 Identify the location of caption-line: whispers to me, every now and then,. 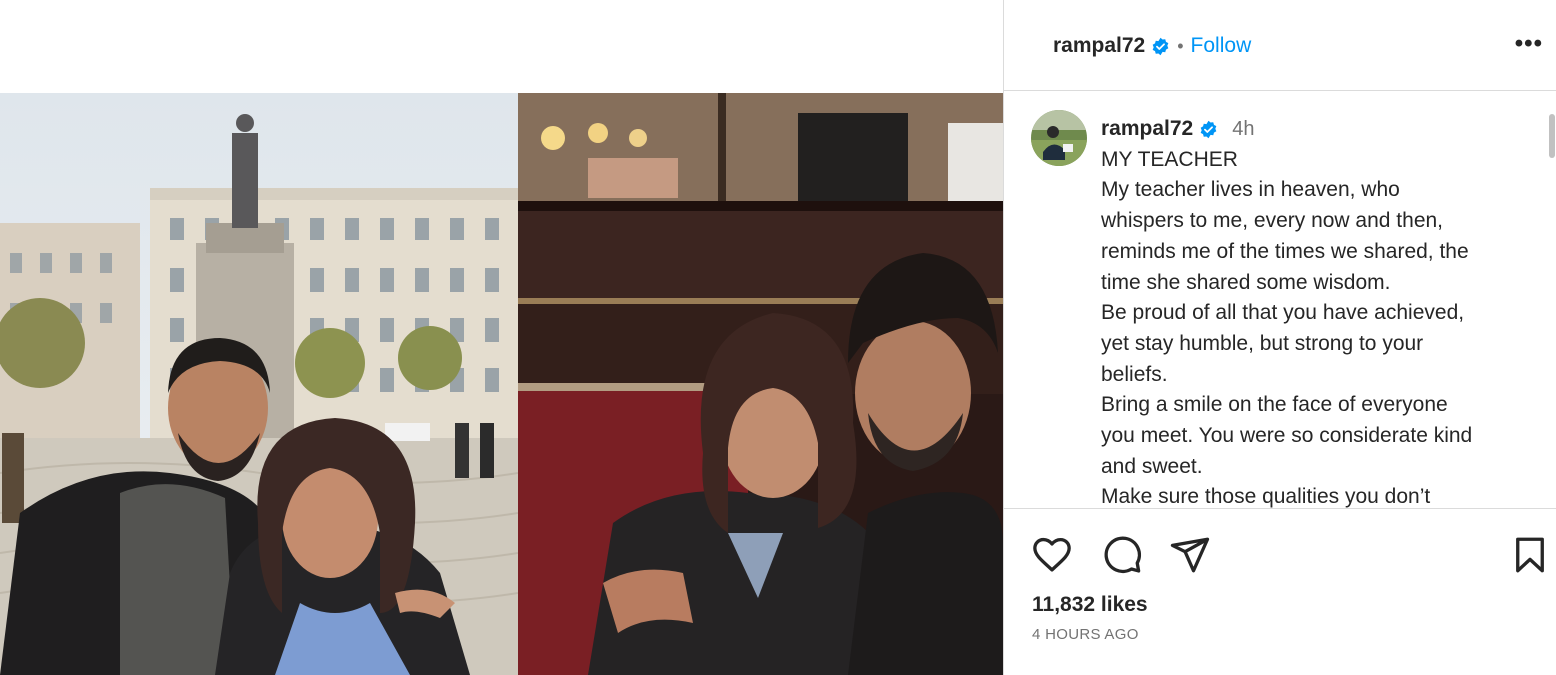
(1272, 221).